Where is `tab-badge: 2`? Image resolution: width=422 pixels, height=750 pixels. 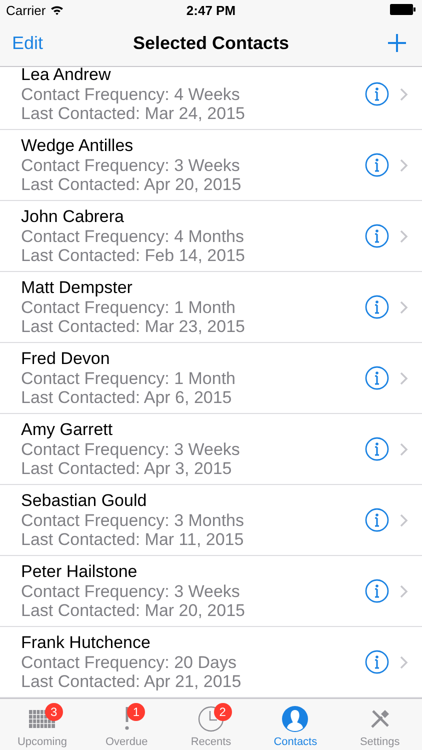
tab-badge: 2 is located at coordinates (223, 712).